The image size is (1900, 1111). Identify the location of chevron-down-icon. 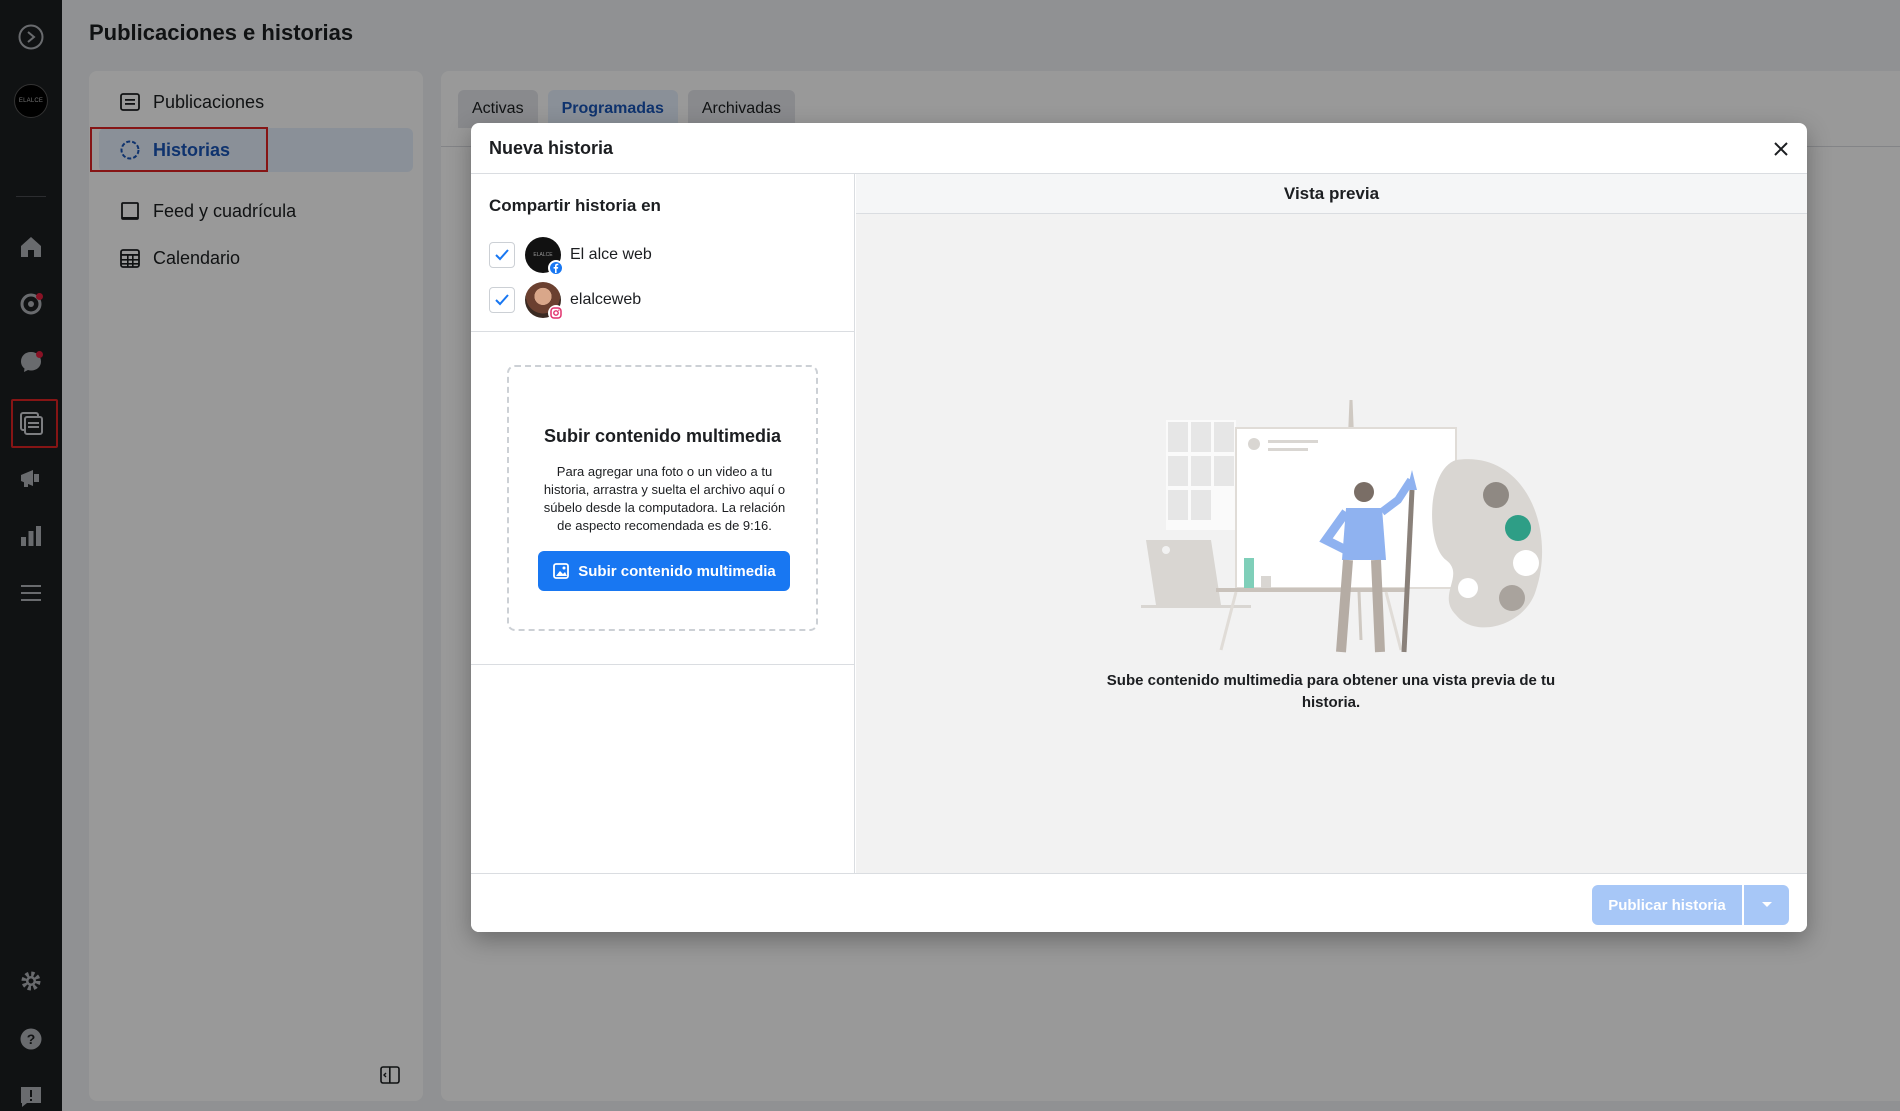
(1766, 904).